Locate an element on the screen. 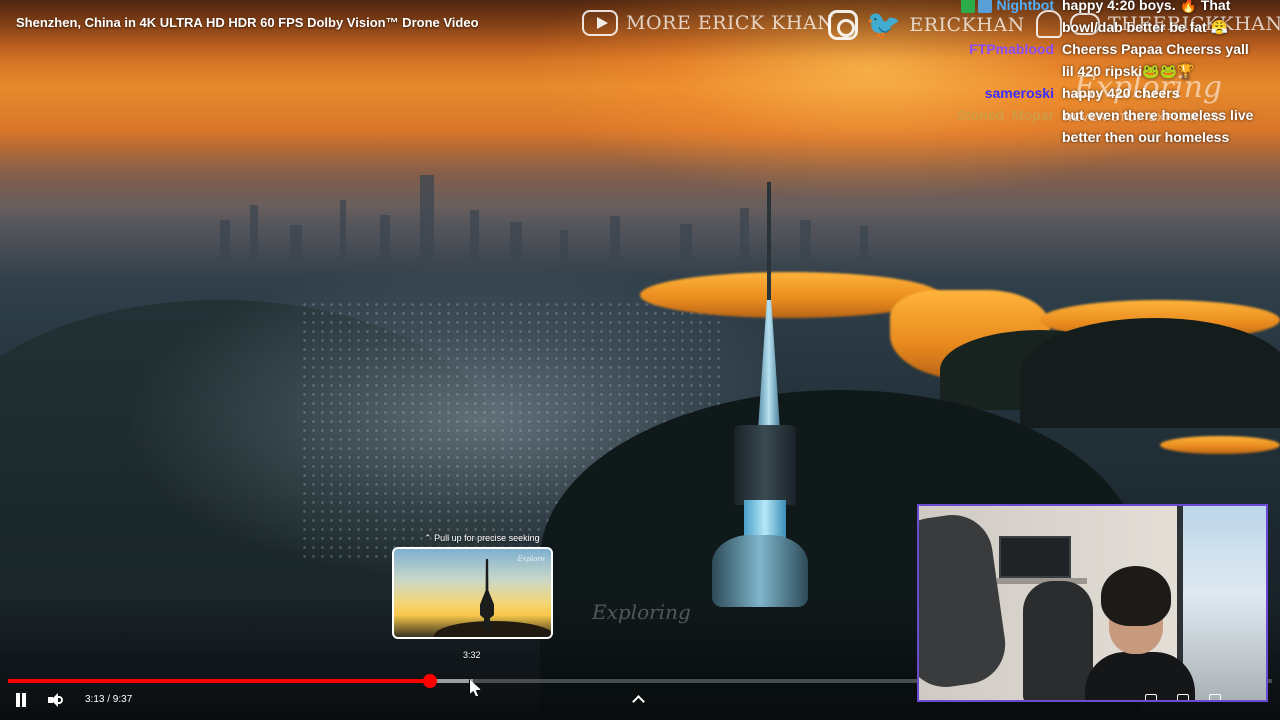 This screenshot has width=1280, height=720. webcam-streamer is located at coordinates (1143, 633).